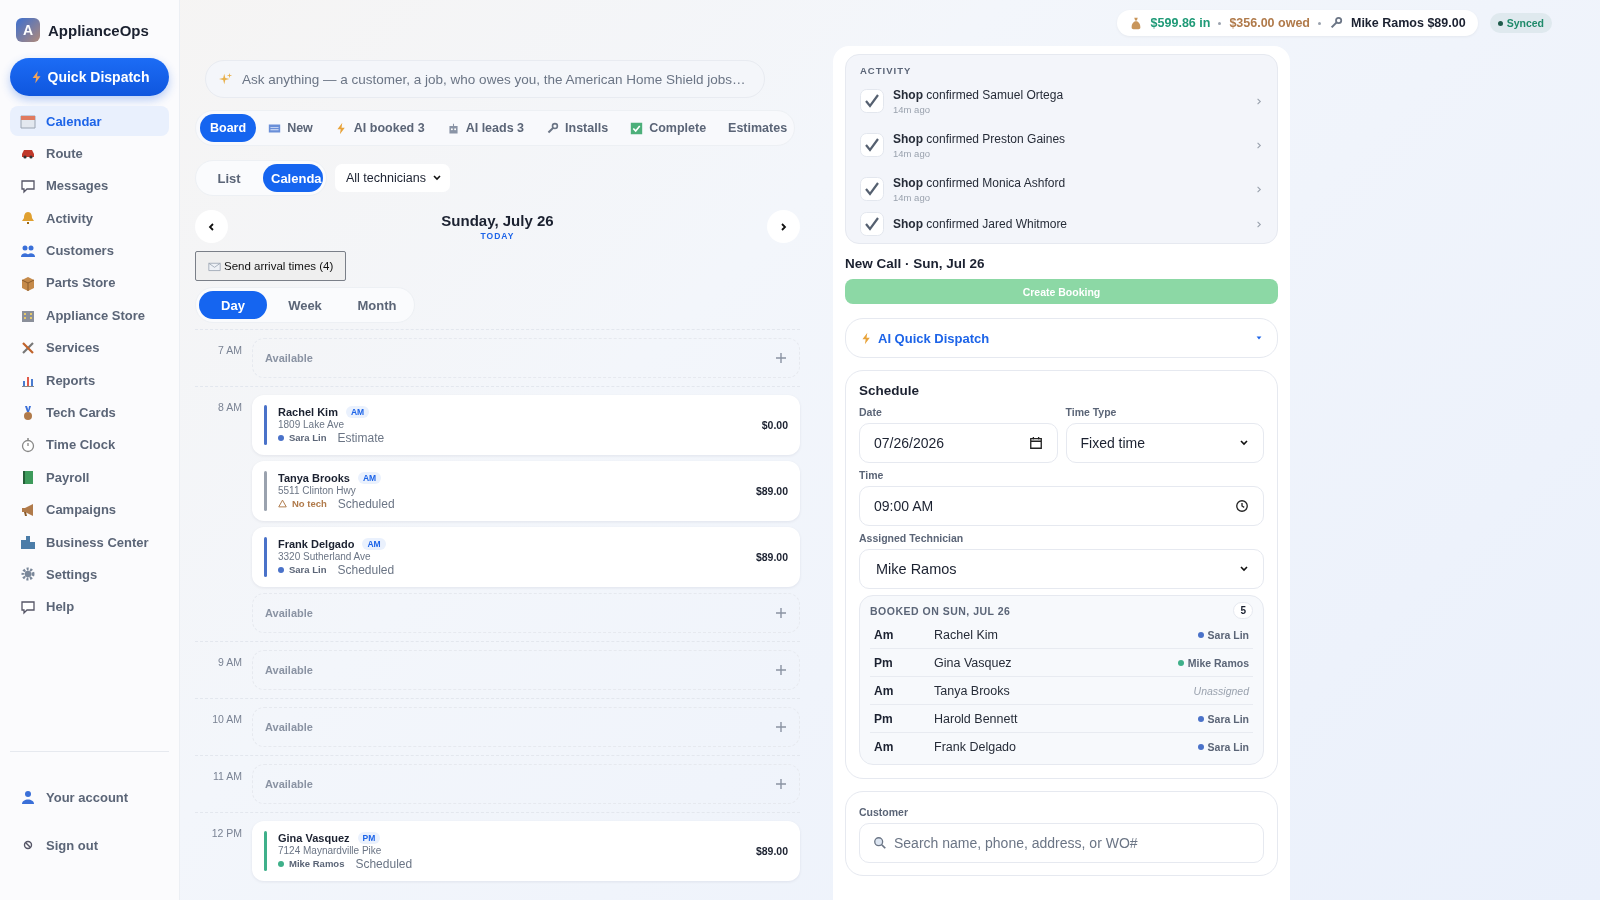 This screenshot has height=900, width=1600. I want to click on activity-text: Shop confirmed Preston Gaines, so click(980, 138).